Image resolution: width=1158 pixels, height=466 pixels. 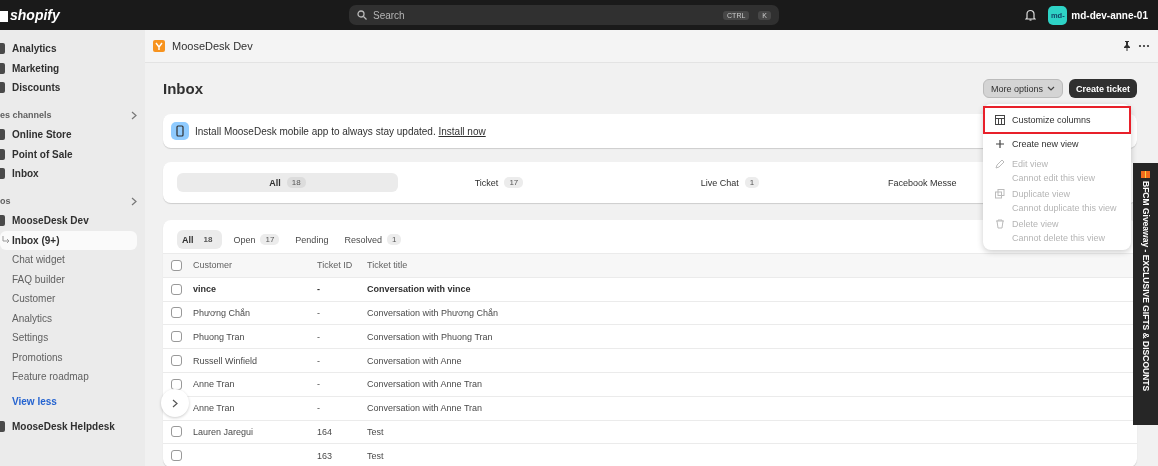 I want to click on nav-subitem: Customer, so click(x=68, y=299).